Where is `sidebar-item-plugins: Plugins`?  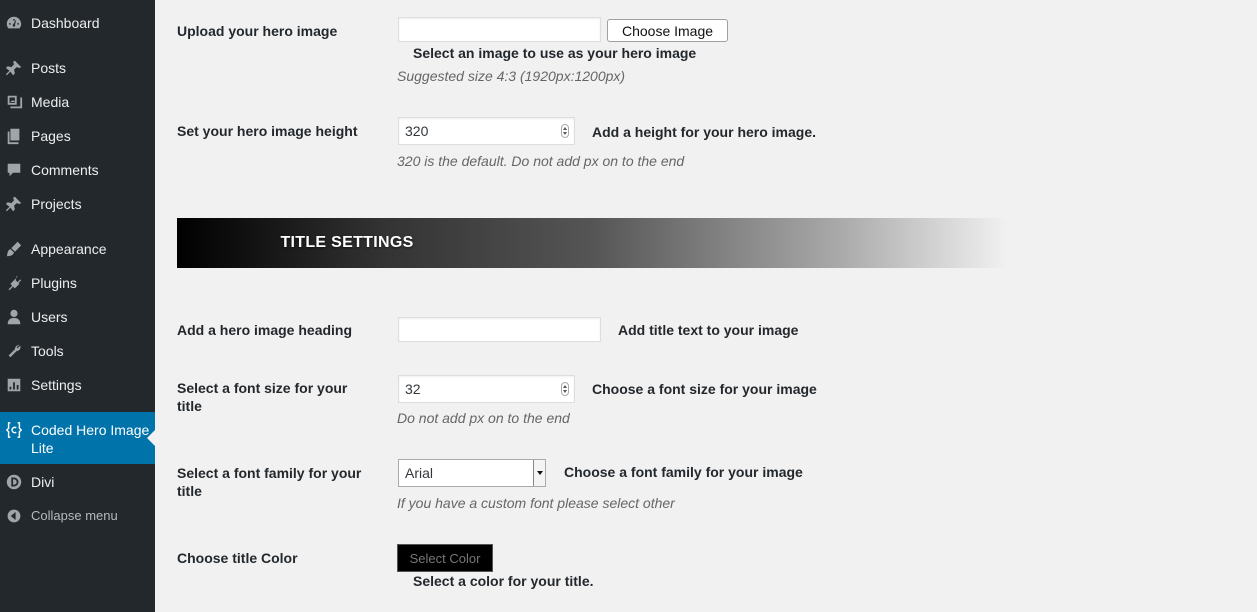
sidebar-item-plugins: Plugins is located at coordinates (77, 283).